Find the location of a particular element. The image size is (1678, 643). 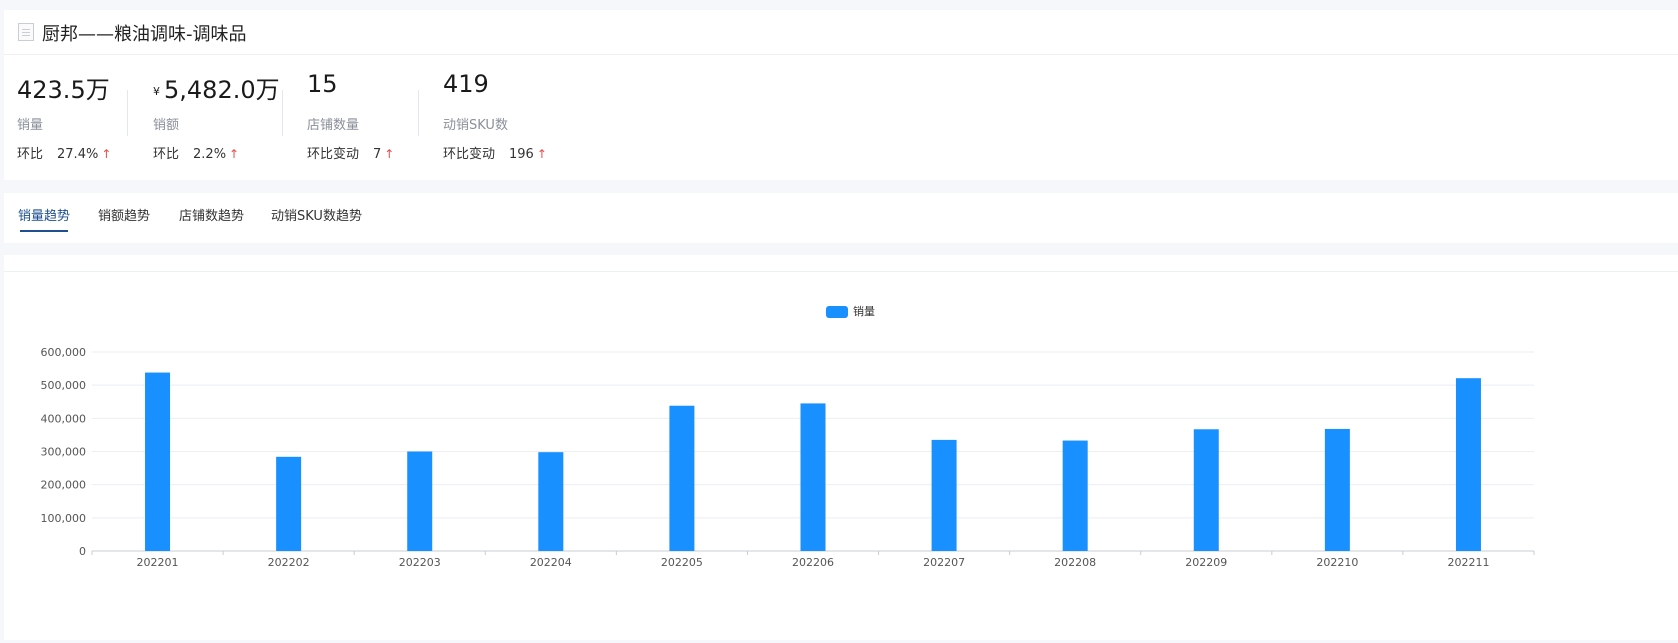

x-tick-label: 202201 is located at coordinates (158, 562).